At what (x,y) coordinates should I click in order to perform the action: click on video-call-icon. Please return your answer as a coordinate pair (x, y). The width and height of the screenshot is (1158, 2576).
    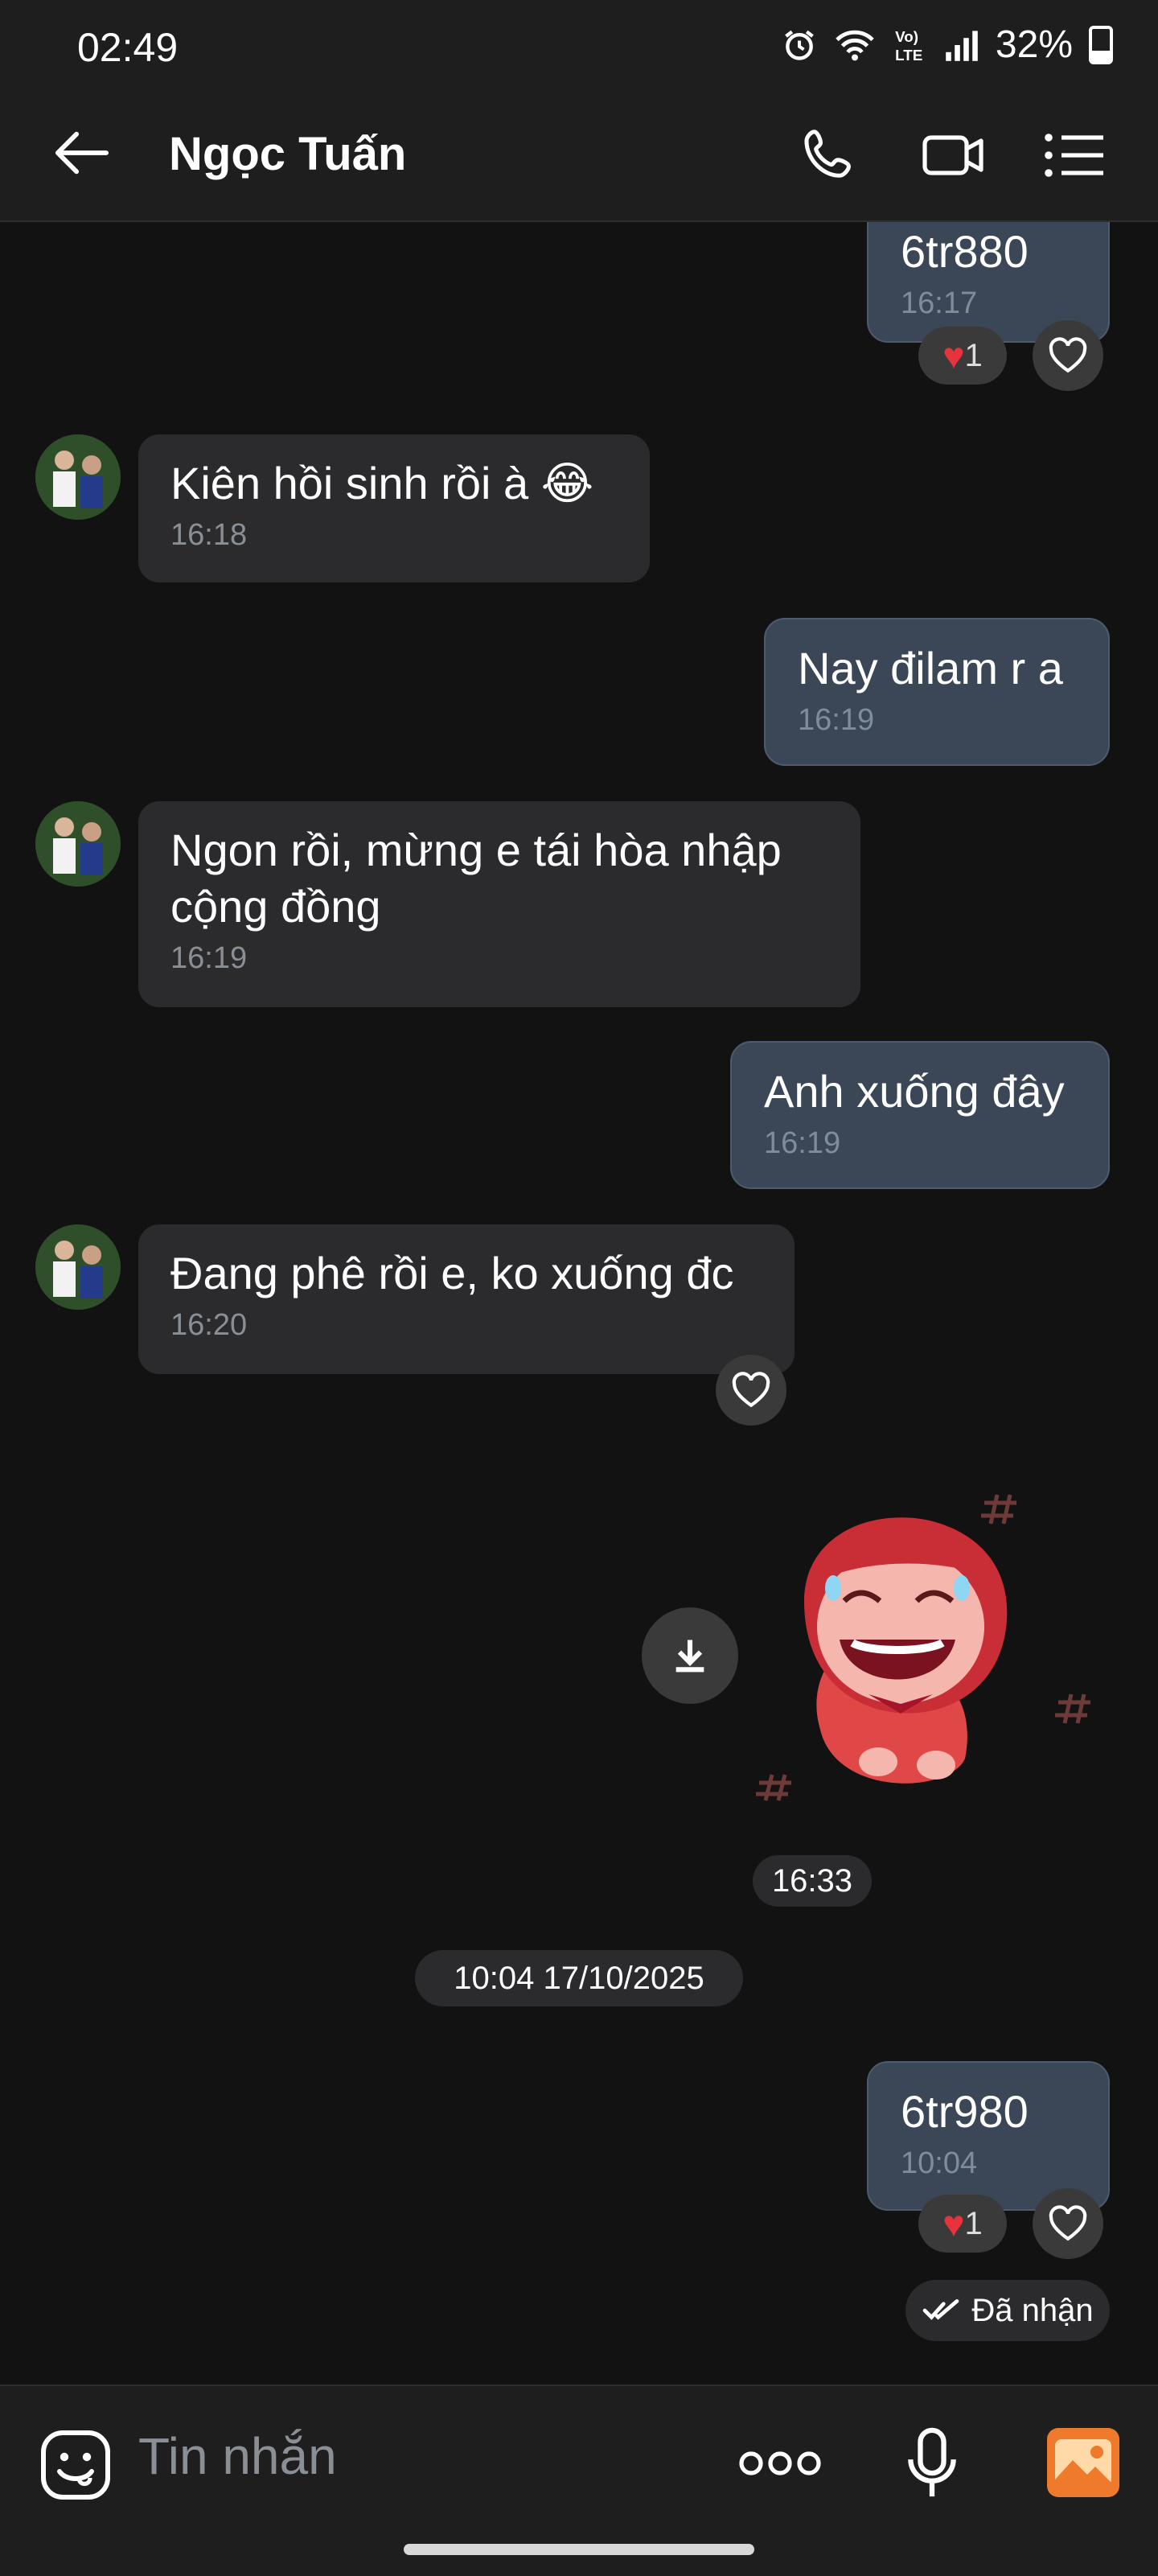
    Looking at the image, I should click on (954, 155).